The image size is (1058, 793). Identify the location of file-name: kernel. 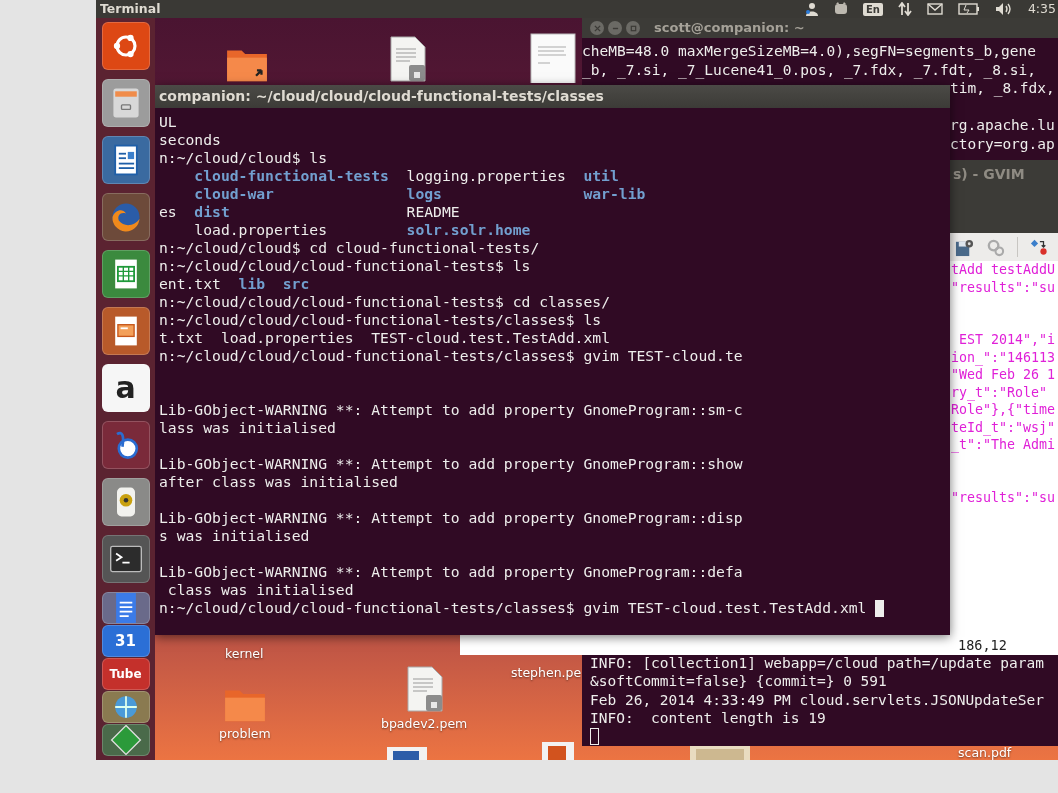
(244, 653).